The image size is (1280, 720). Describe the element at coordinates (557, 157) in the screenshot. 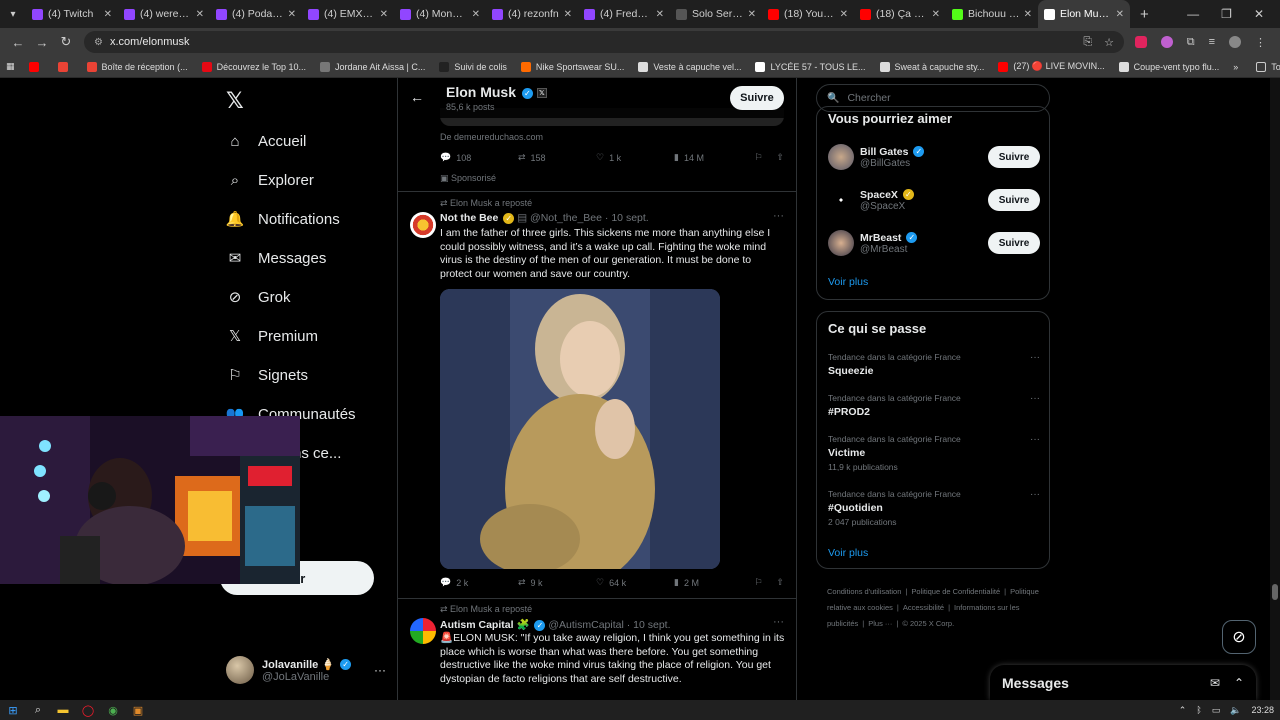

I see `repost-button: ⇄ 158` at that location.